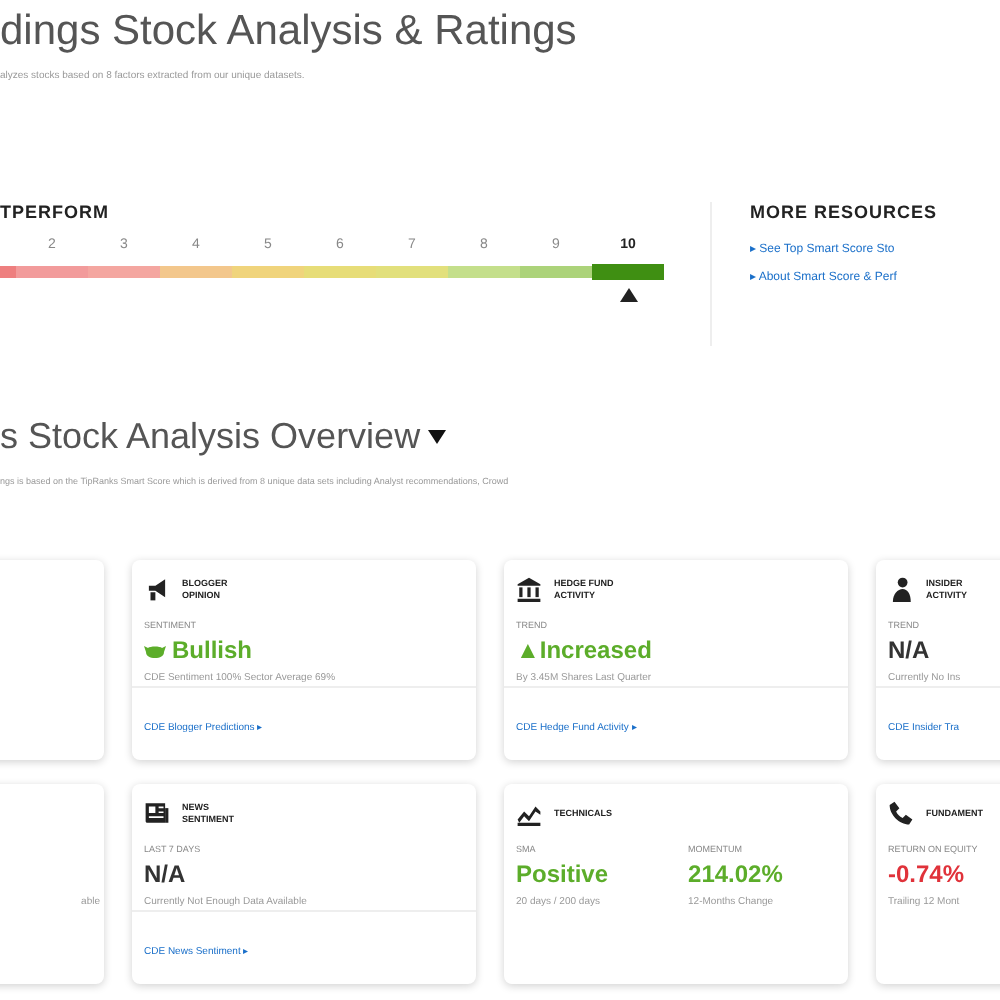 The height and width of the screenshot is (1000, 1000). Describe the element at coordinates (926, 874) in the screenshot. I see `metric-value: -0.74%` at that location.